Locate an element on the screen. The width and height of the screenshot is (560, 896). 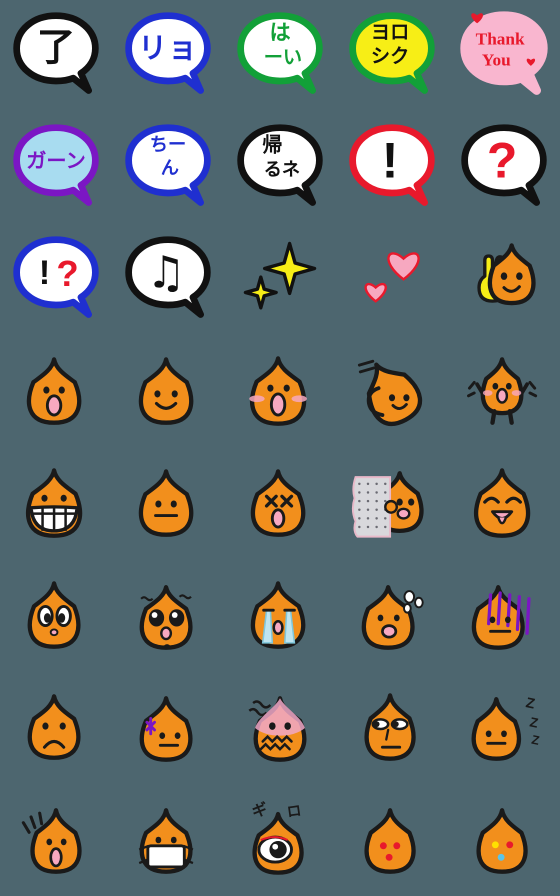
svg-text: ロ is located at coordinates (294, 812).